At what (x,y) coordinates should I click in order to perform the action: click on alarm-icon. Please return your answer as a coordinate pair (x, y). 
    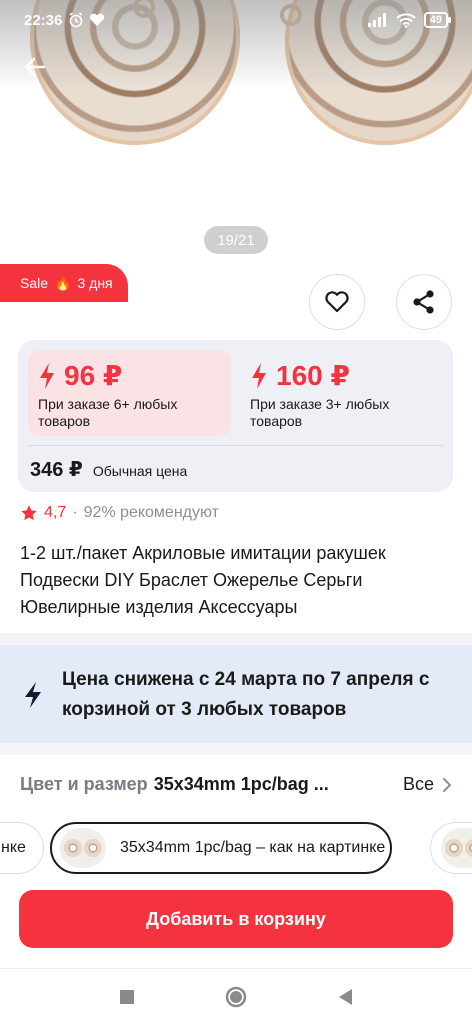
    Looking at the image, I should click on (76, 20).